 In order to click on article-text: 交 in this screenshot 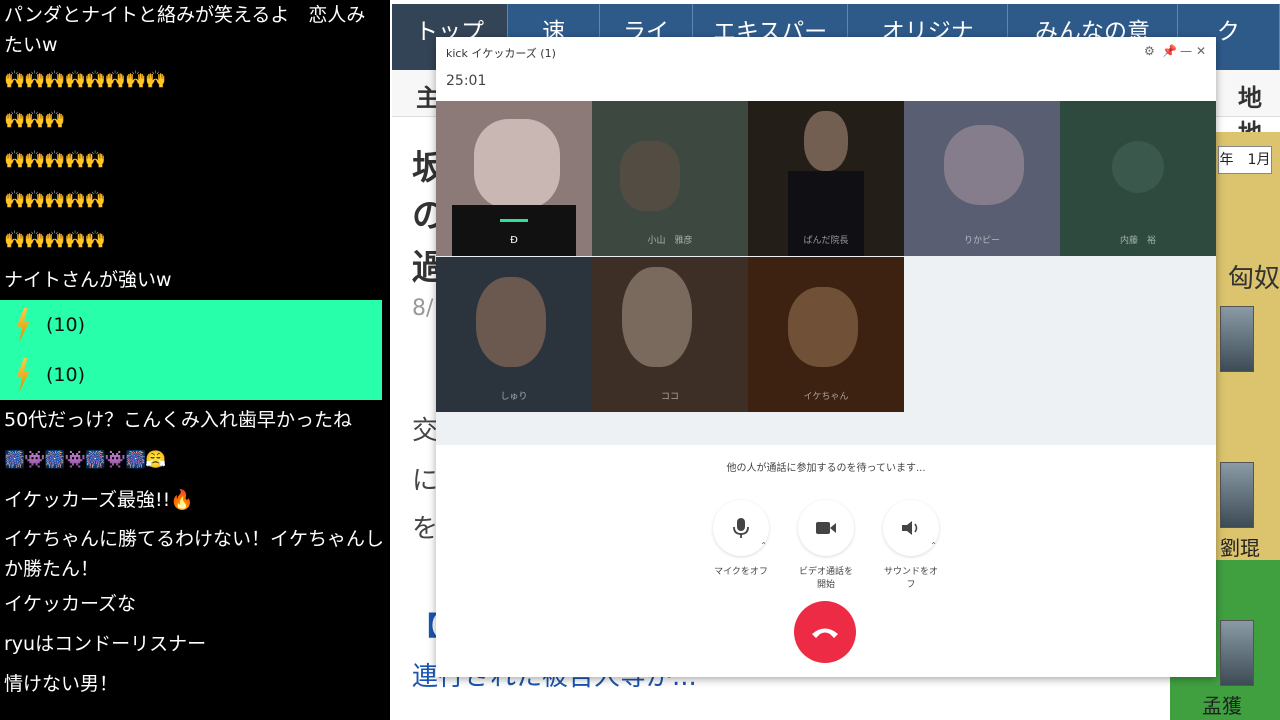, I will do `click(425, 431)`.